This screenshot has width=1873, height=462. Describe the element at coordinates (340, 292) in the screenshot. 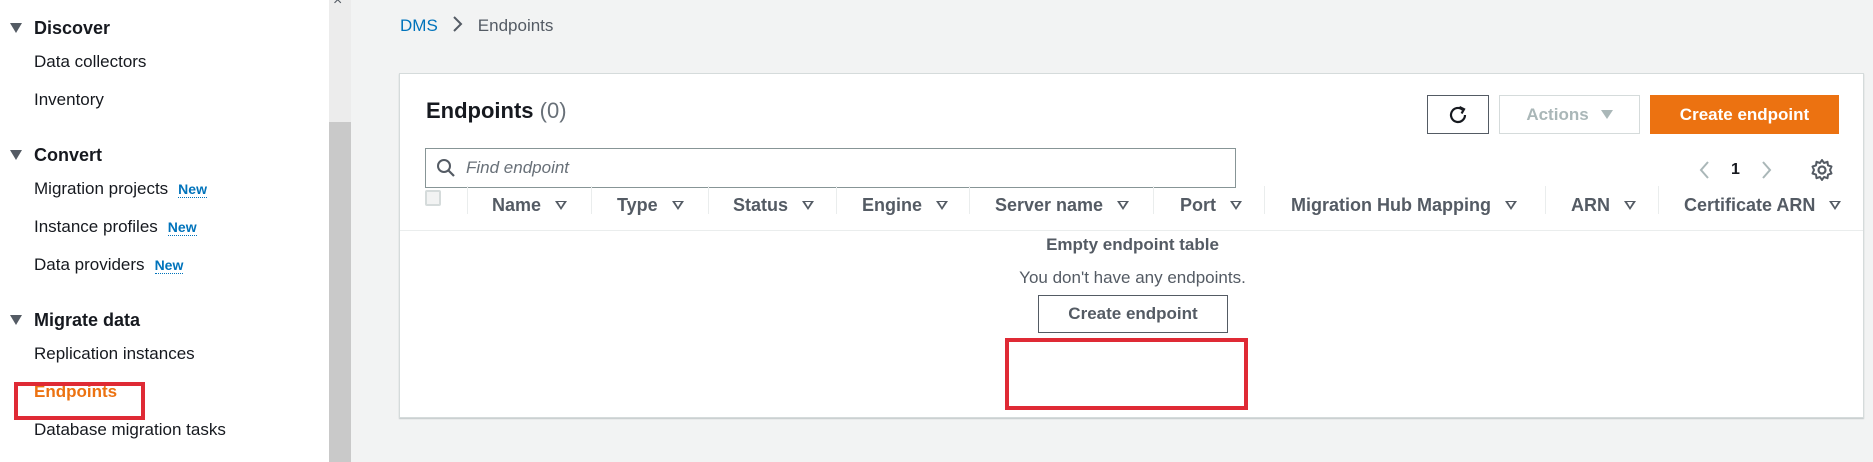

I see `sidebar-scrollbar-thumb` at that location.